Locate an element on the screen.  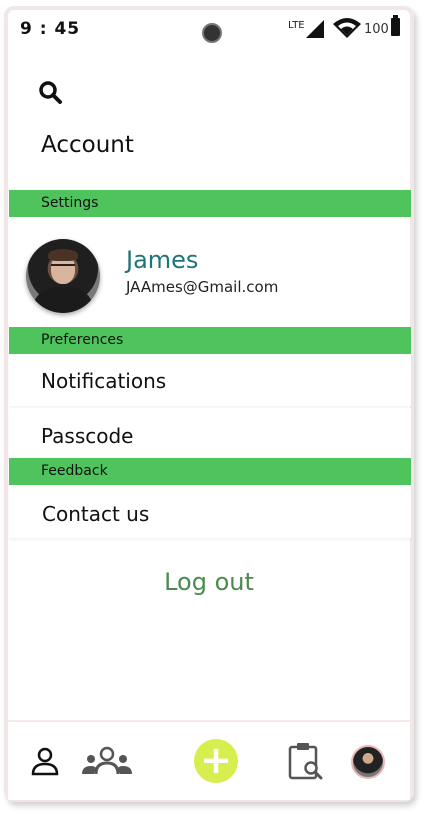
profile-email: JAAmes@Gmail.com is located at coordinates (202, 287).